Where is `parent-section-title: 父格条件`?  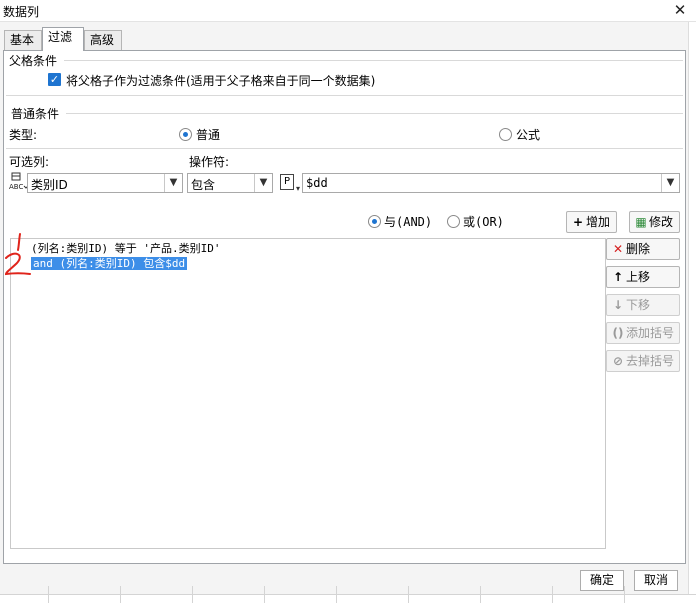
parent-section-title: 父格条件 is located at coordinates (33, 61).